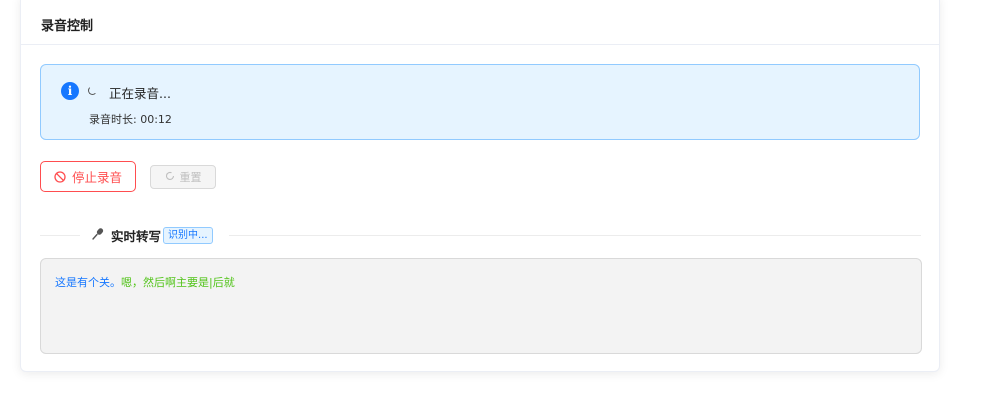  Describe the element at coordinates (170, 177) in the screenshot. I see `reload-icon` at that location.